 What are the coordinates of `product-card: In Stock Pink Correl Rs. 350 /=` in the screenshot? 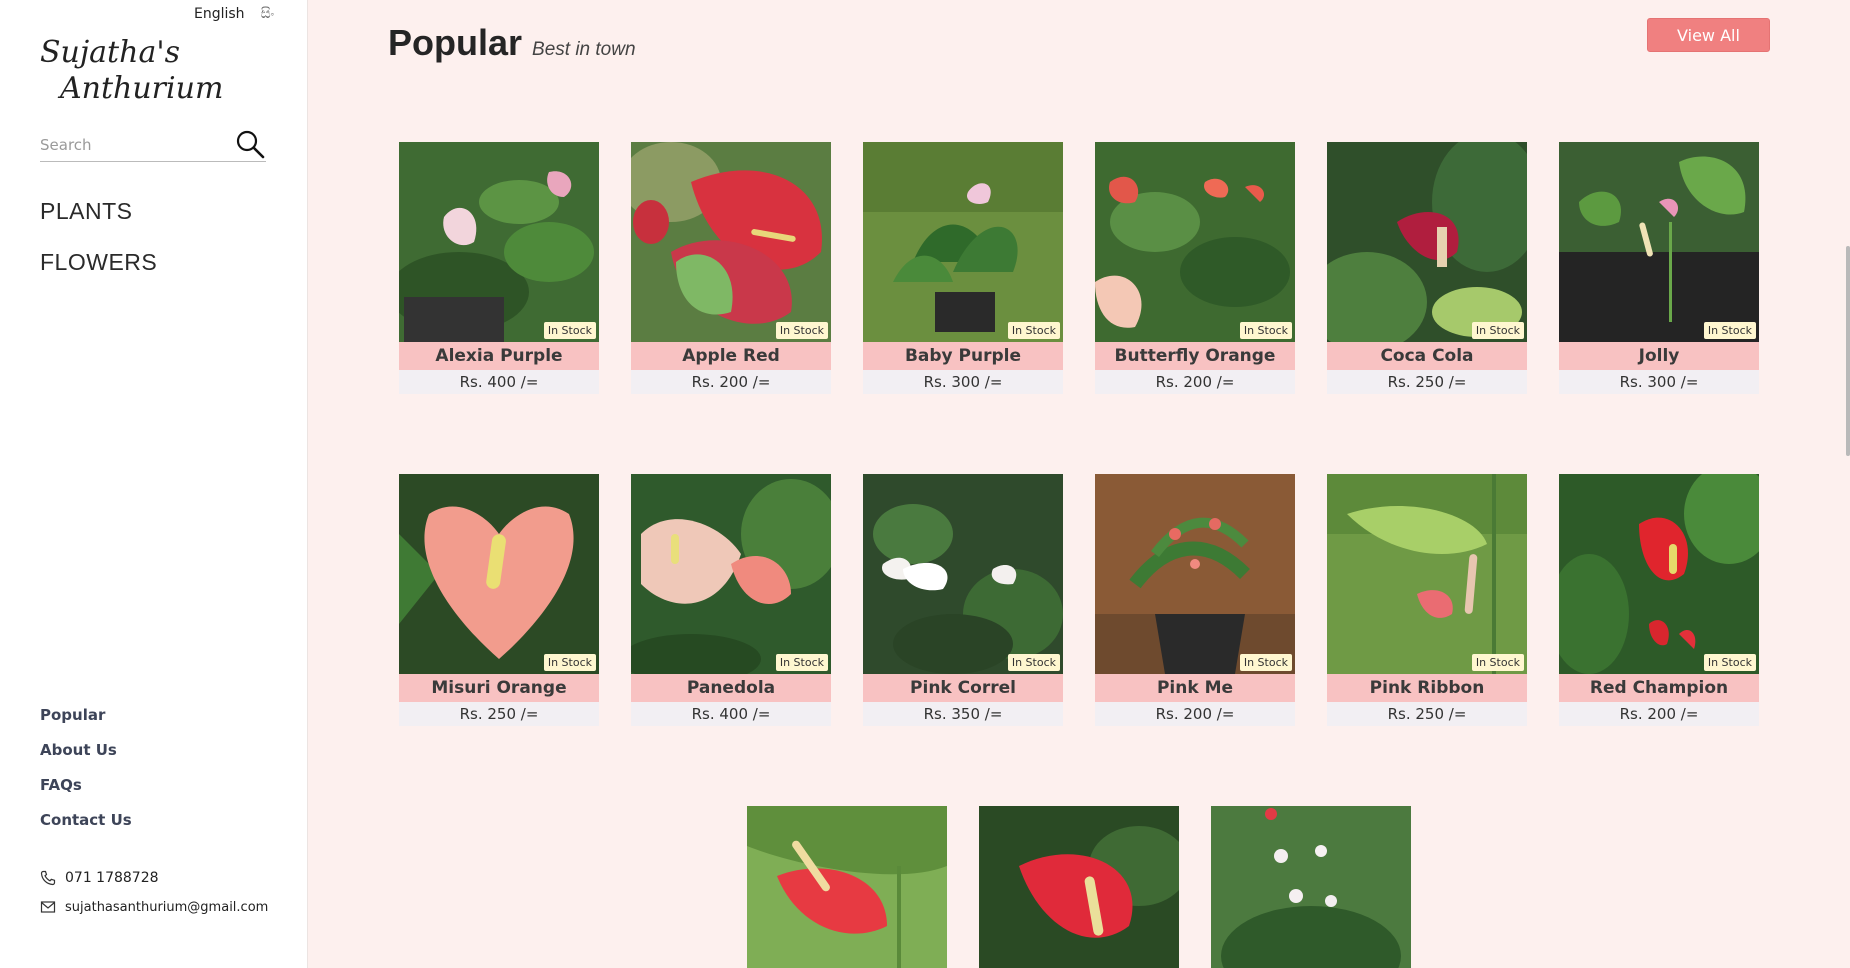 It's located at (963, 600).